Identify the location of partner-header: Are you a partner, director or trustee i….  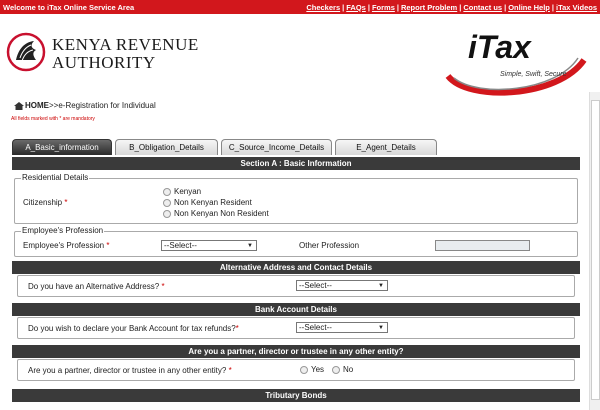
(296, 351).